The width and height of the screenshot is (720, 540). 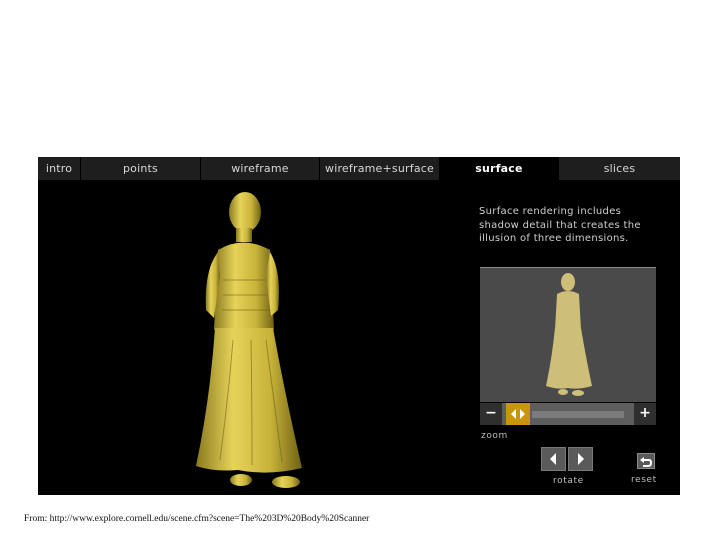 I want to click on left-right-arrows-icon, so click(x=518, y=414).